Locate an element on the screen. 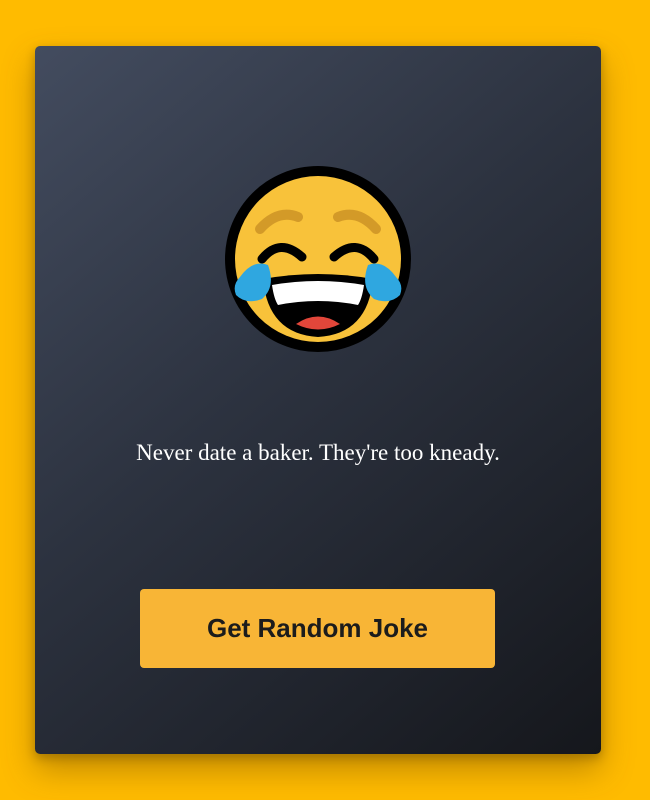 The image size is (650, 800). get-random-joke-button: Get Random Joke is located at coordinates (317, 628).